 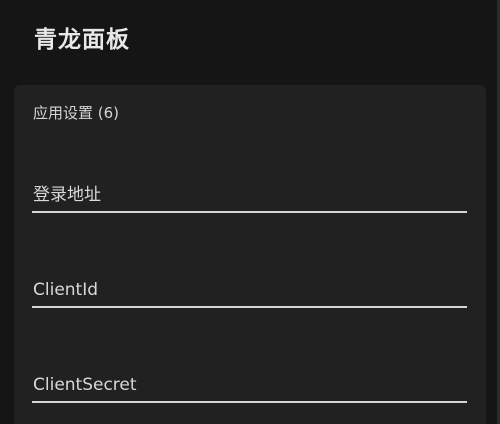 What do you see at coordinates (249, 385) in the screenshot?
I see `client-secret-input` at bounding box center [249, 385].